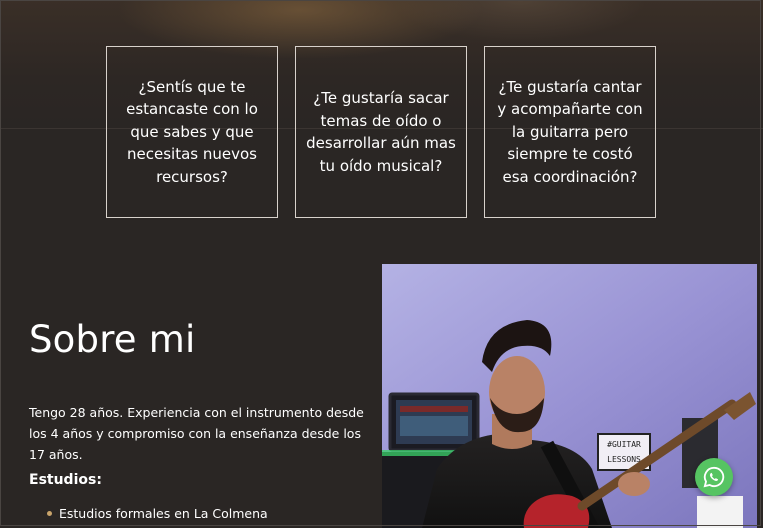 This screenshot has height=528, width=763. What do you see at coordinates (65, 480) in the screenshot?
I see `studies-title: Estudios:` at bounding box center [65, 480].